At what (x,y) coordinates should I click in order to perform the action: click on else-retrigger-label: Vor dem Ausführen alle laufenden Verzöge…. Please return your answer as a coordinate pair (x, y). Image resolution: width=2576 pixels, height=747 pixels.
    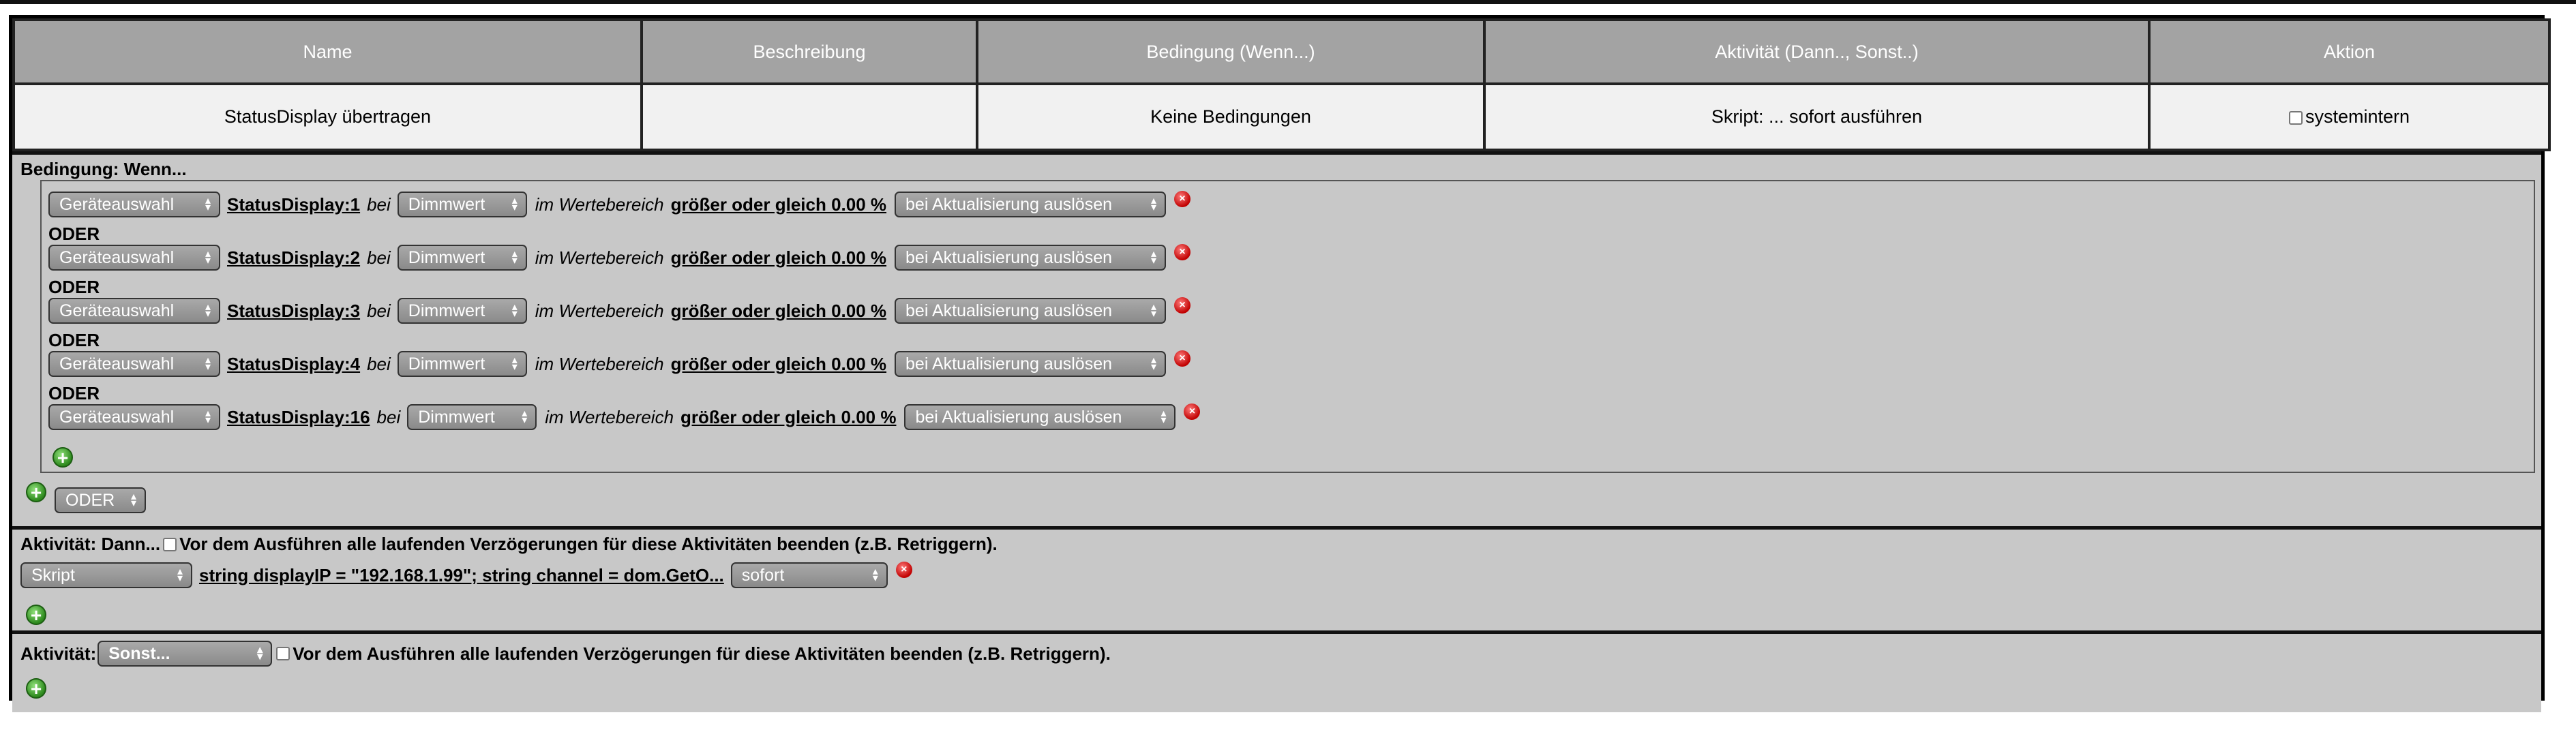
    Looking at the image, I should click on (702, 653).